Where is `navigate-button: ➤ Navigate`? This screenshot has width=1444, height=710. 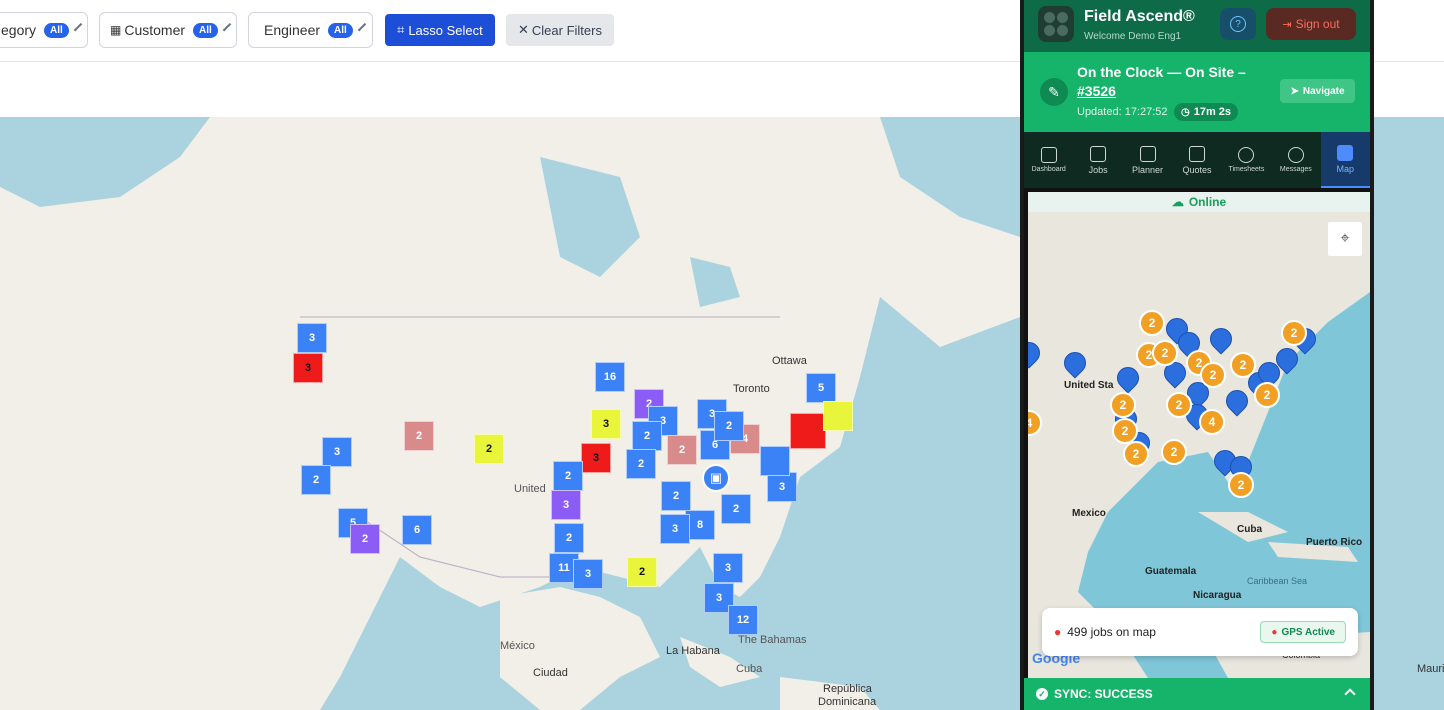 navigate-button: ➤ Navigate is located at coordinates (1317, 91).